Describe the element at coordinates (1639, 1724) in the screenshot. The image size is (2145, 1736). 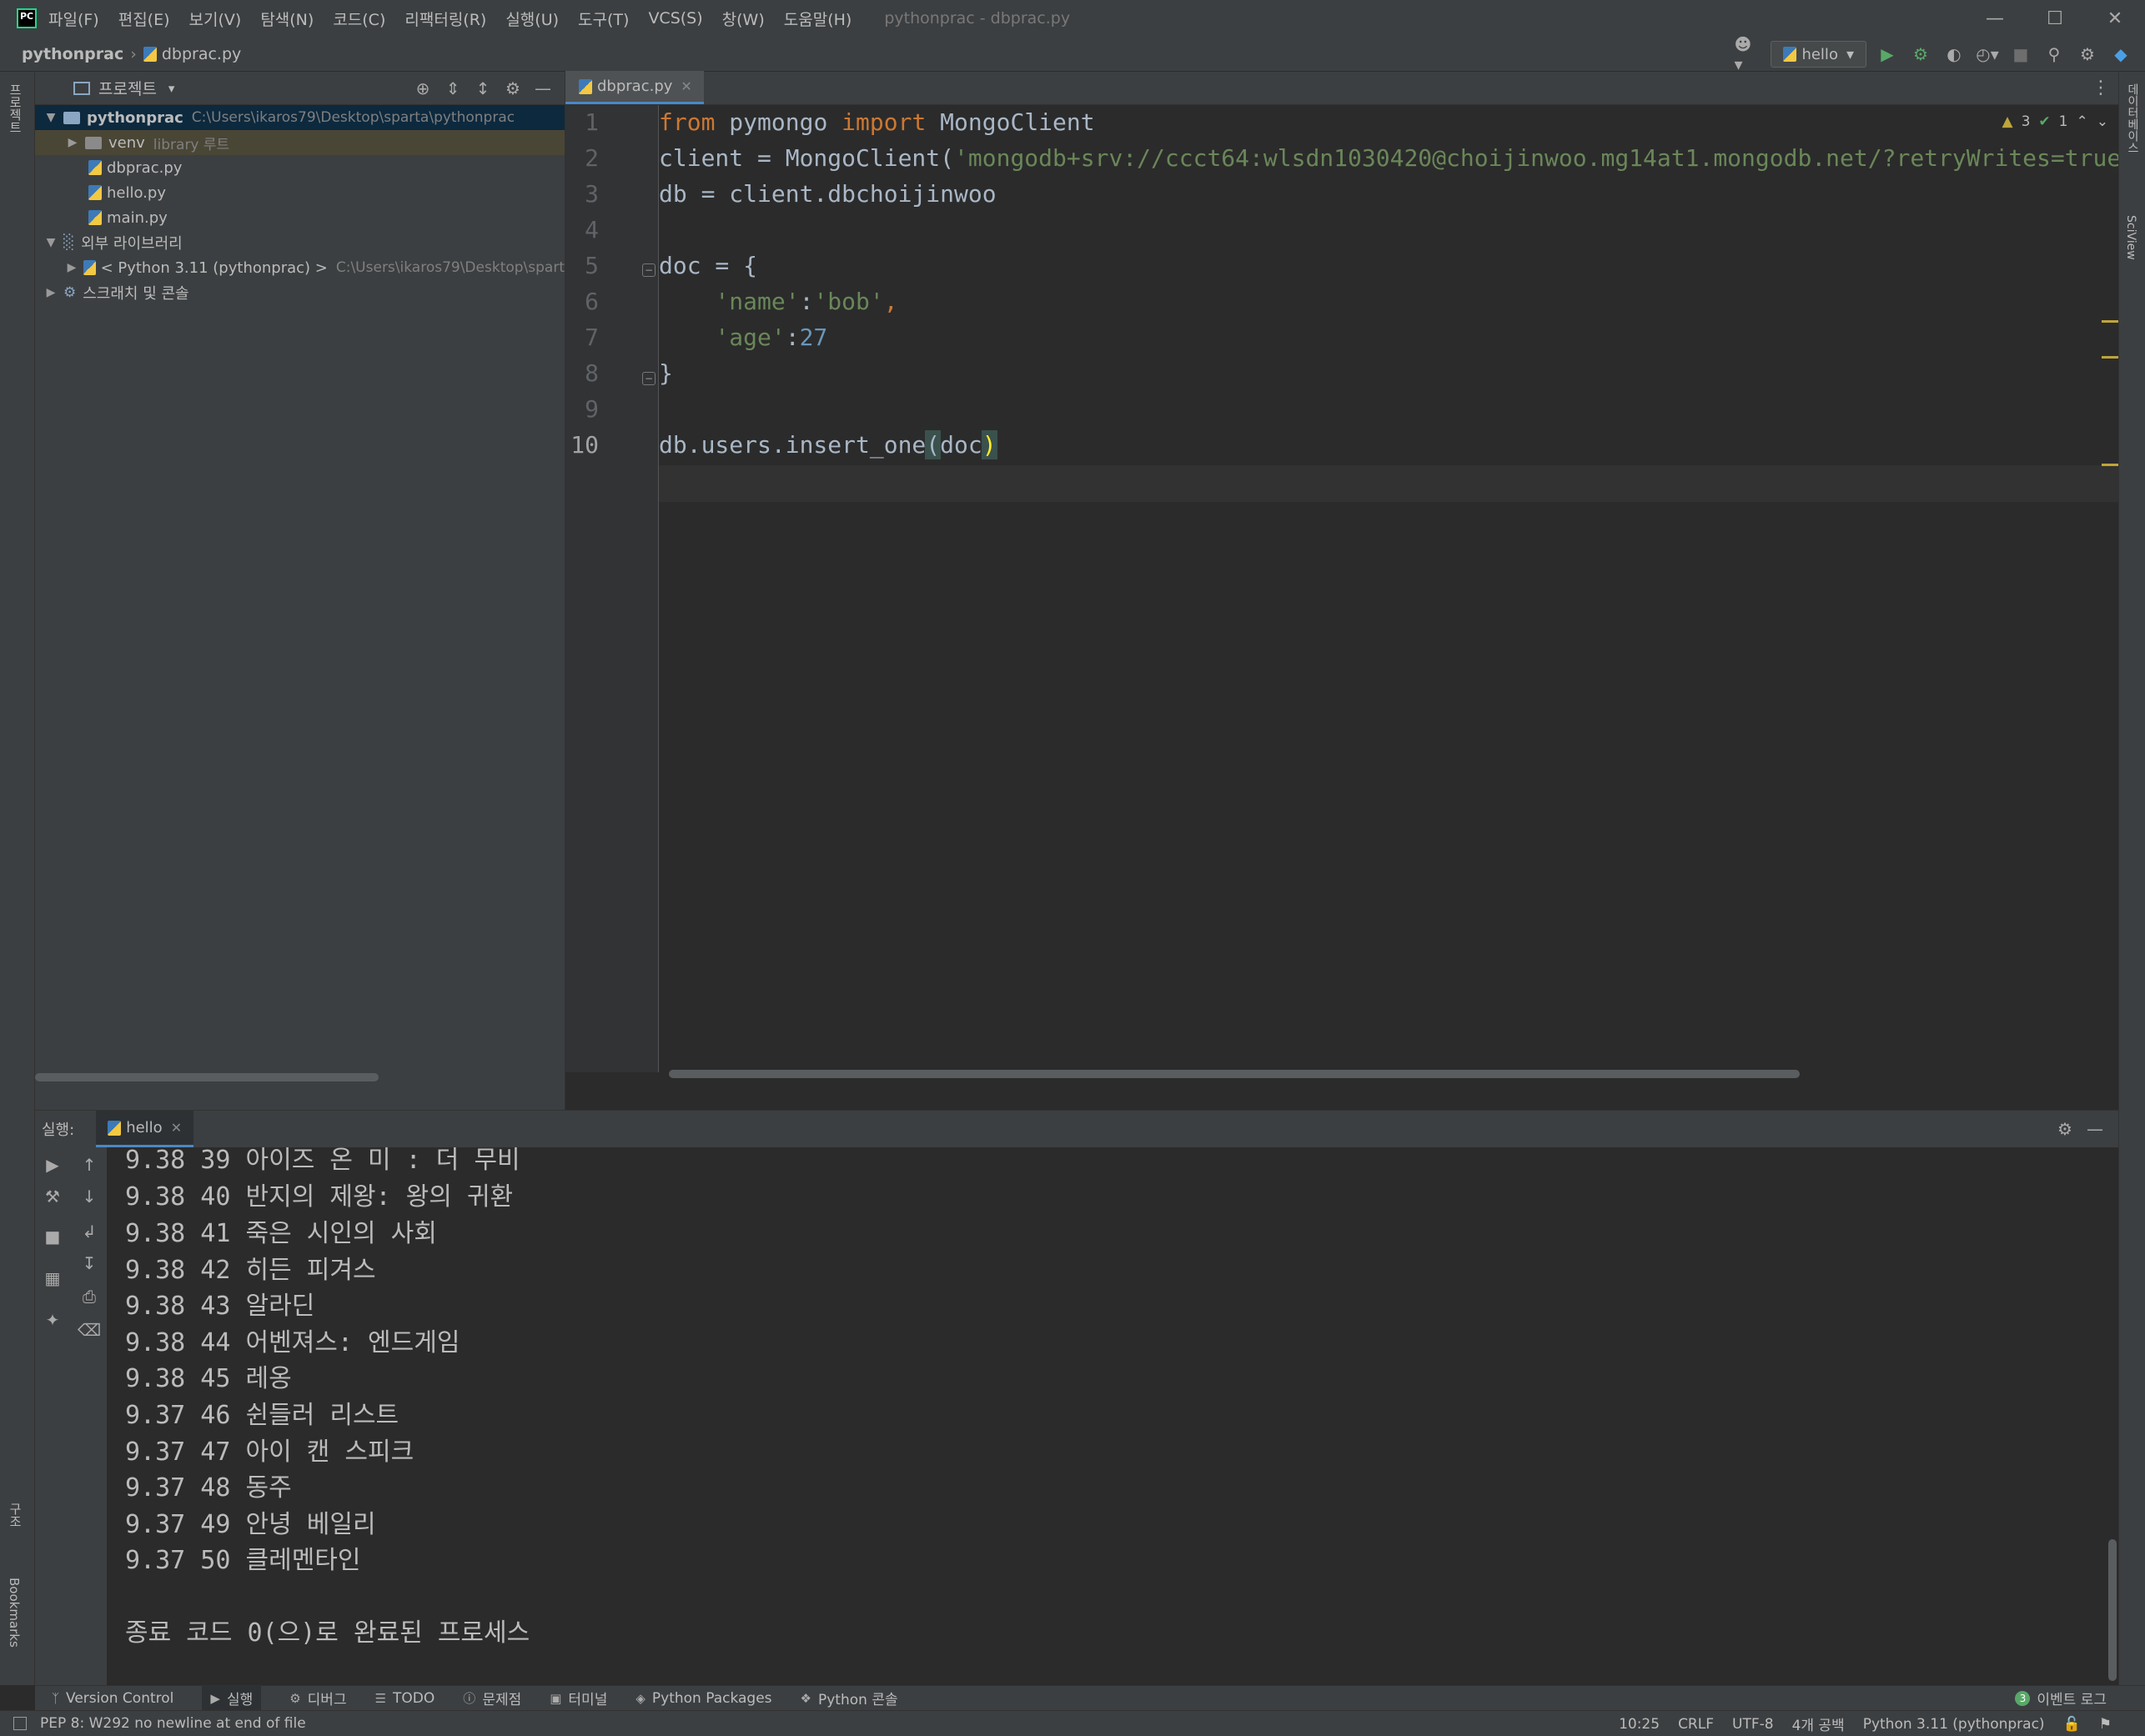
I see `caret-position: 10:25` at that location.